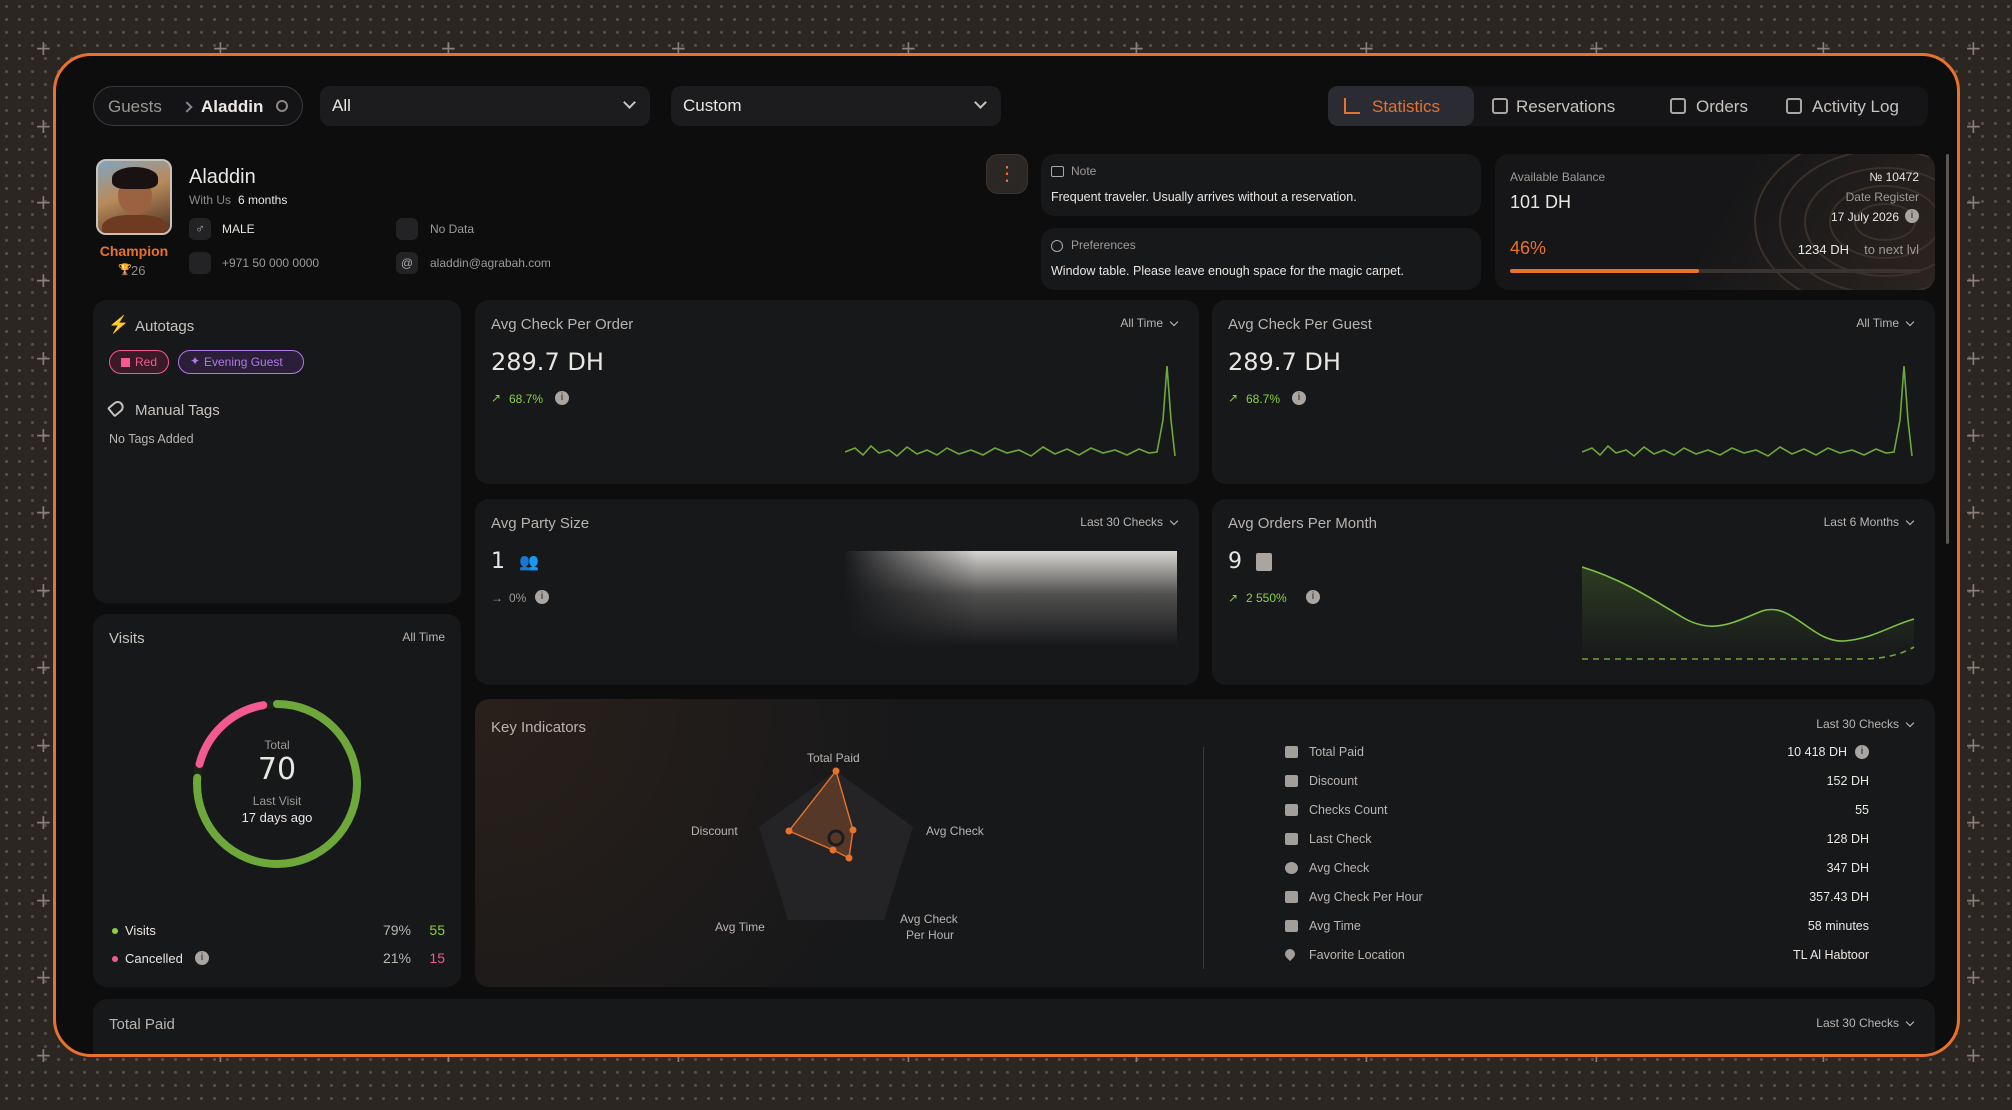 This screenshot has height=1110, width=2012. I want to click on indicator-row: Checks Count 55, so click(1577, 811).